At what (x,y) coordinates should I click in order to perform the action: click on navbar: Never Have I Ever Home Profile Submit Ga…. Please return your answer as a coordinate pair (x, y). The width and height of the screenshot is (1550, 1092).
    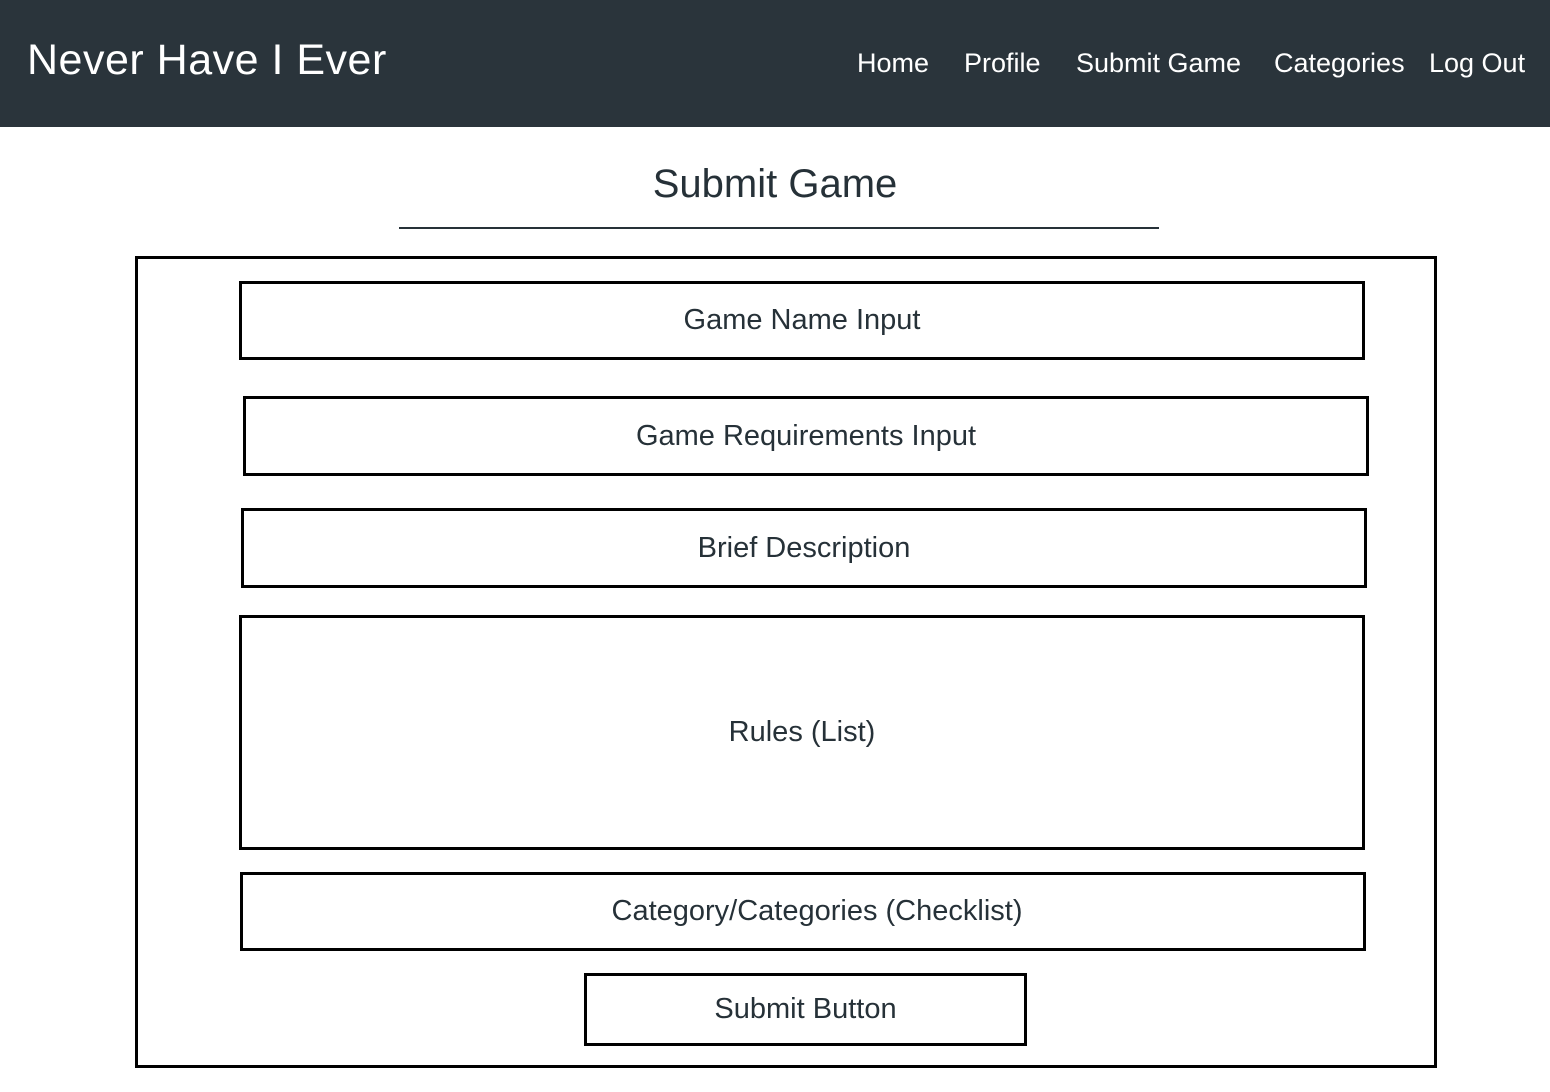
    Looking at the image, I should click on (775, 63).